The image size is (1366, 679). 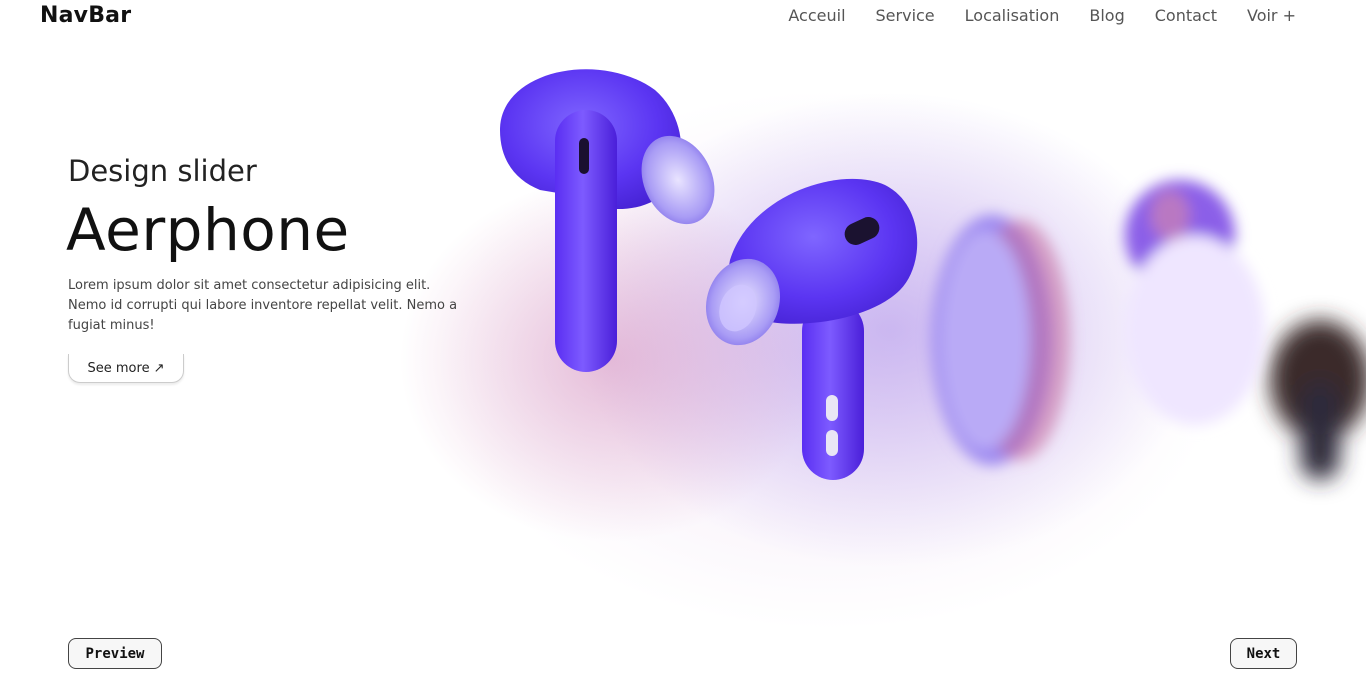 I want to click on hero-title: Aerphone, so click(x=208, y=230).